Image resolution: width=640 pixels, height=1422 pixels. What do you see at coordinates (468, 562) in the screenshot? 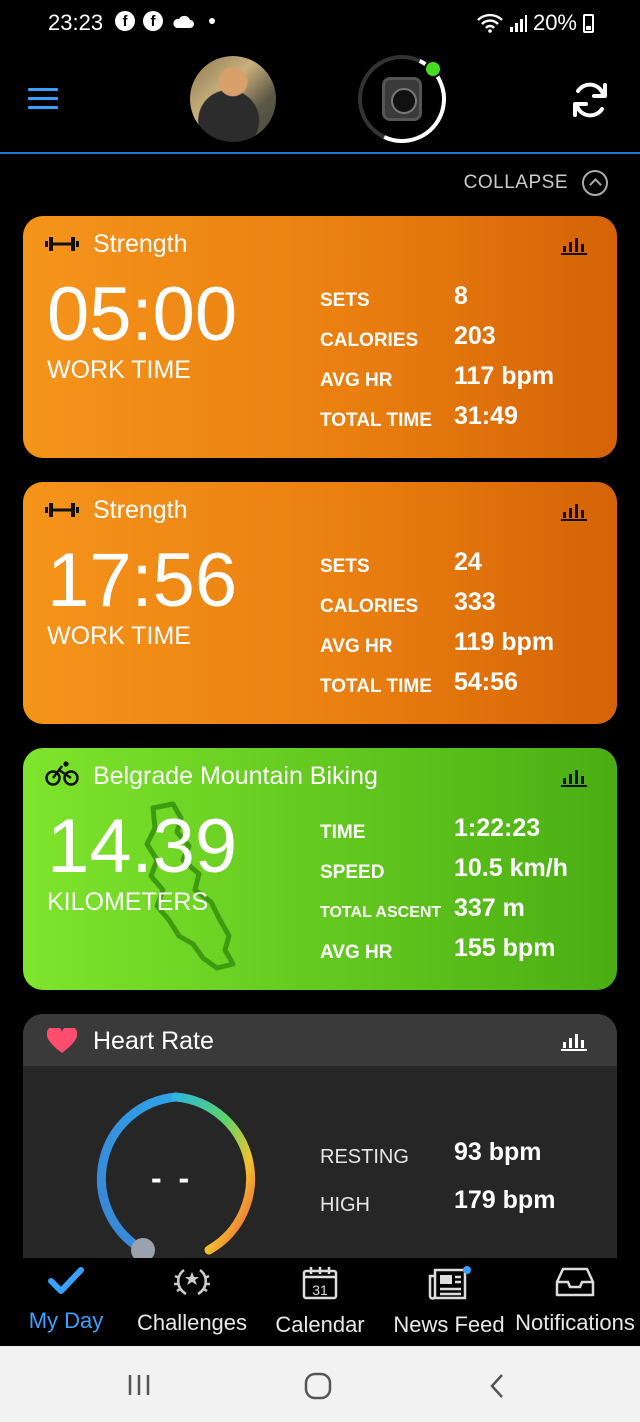
I see `stat-value: 24` at bounding box center [468, 562].